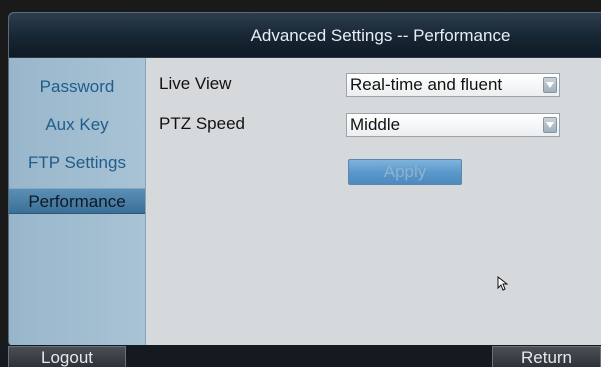 Image resolution: width=601 pixels, height=369 pixels. I want to click on sidebar-item-password: Password, so click(77, 87).